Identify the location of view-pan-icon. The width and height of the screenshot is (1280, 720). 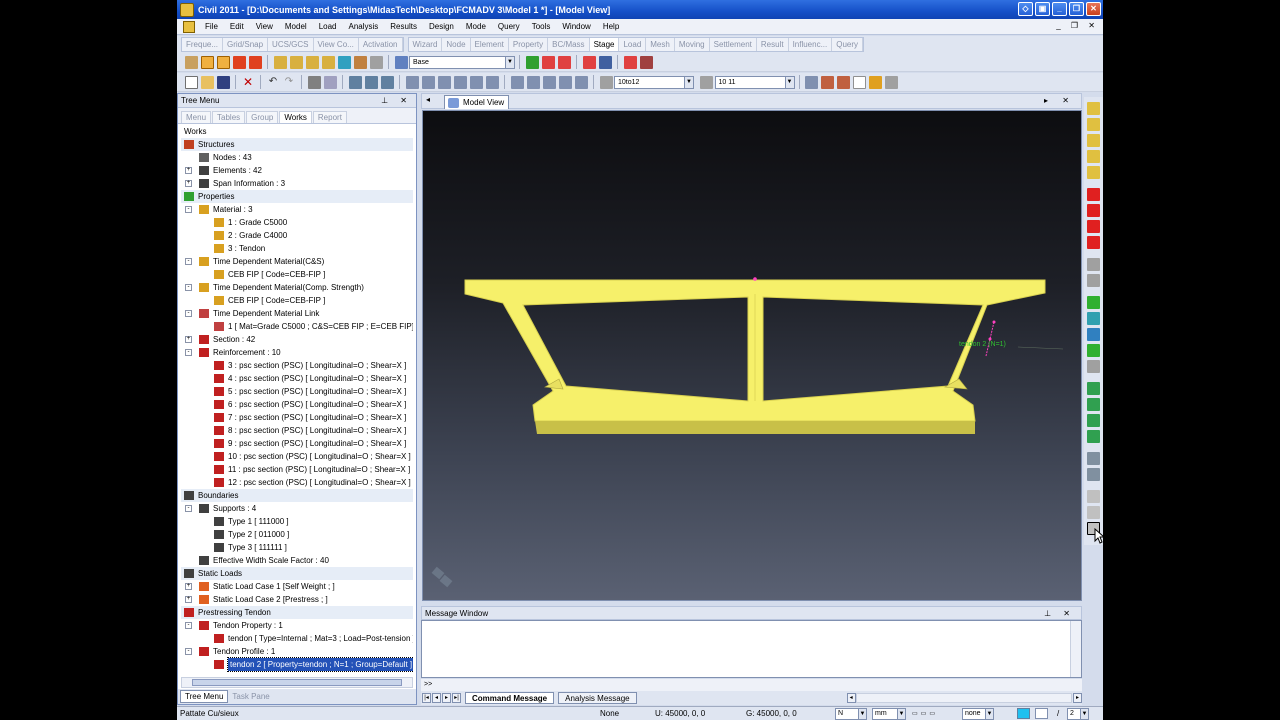
(492, 82).